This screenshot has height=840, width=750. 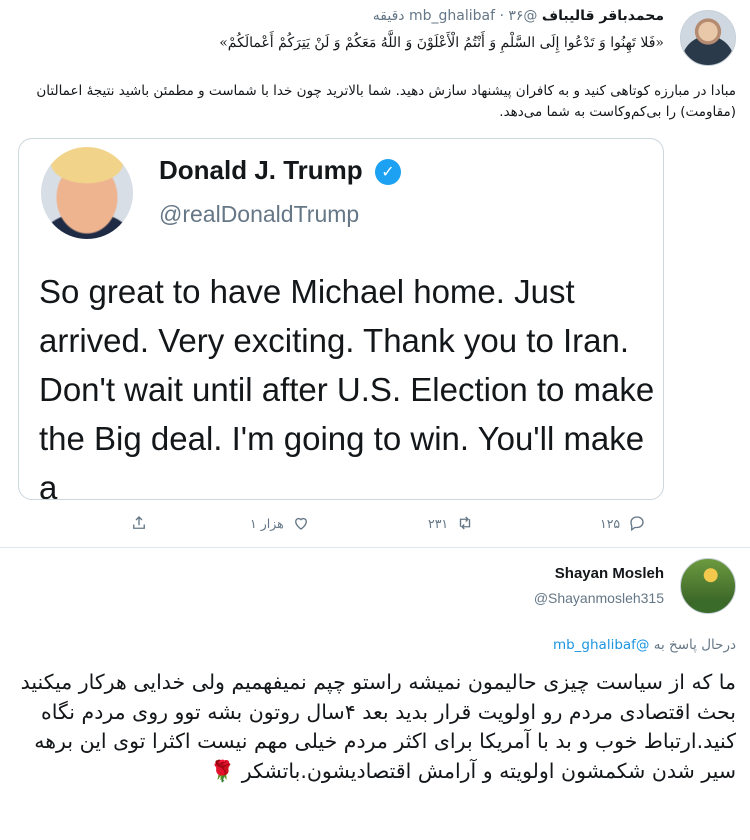 What do you see at coordinates (267, 523) in the screenshot?
I see `like-count: ۱ هزار` at bounding box center [267, 523].